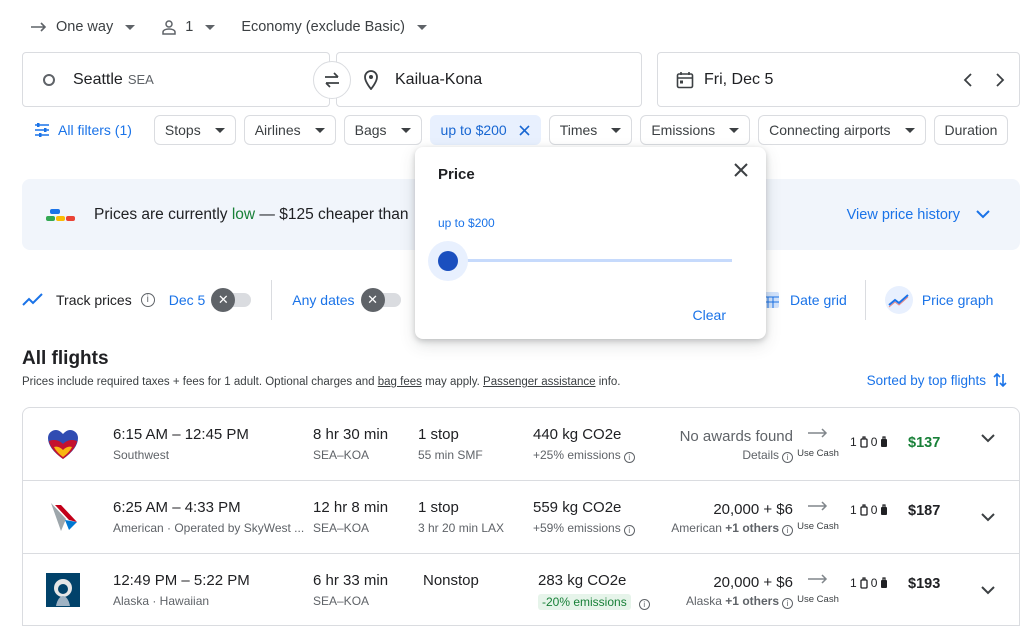 The width and height of the screenshot is (1024, 631). Describe the element at coordinates (590, 130) in the screenshot. I see `filter-times: Times` at that location.